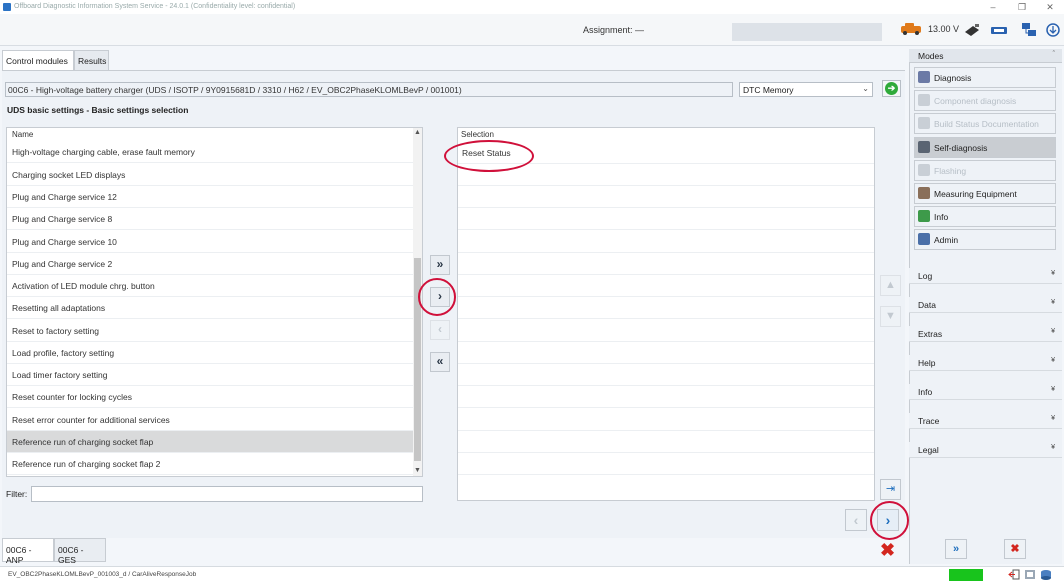  What do you see at coordinates (210, 464) in the screenshot?
I see `list-item: Reference run of charging socket flap 2` at bounding box center [210, 464].